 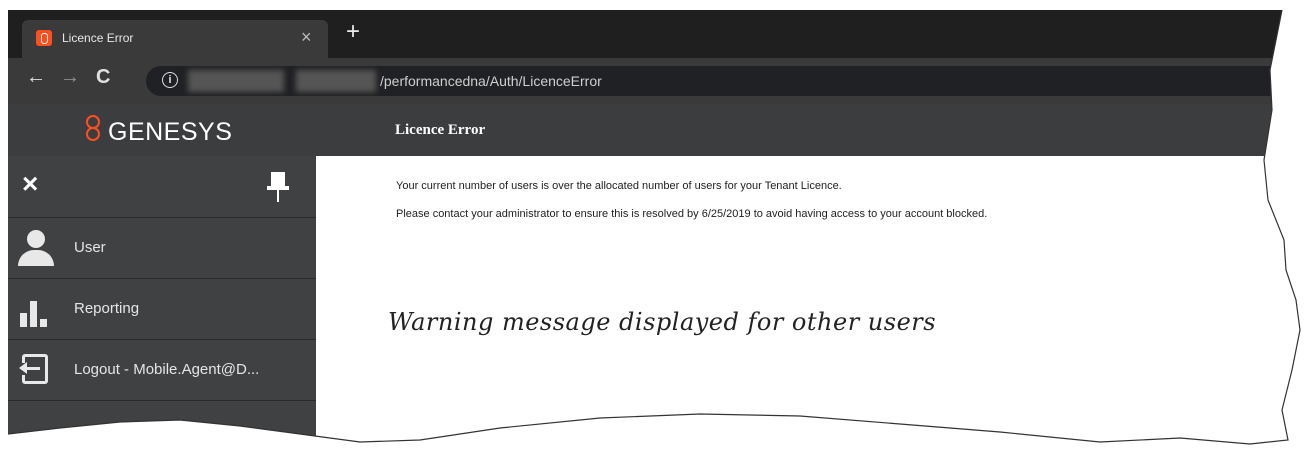 I want to click on sidebar-item-label: User, so click(x=90, y=247).